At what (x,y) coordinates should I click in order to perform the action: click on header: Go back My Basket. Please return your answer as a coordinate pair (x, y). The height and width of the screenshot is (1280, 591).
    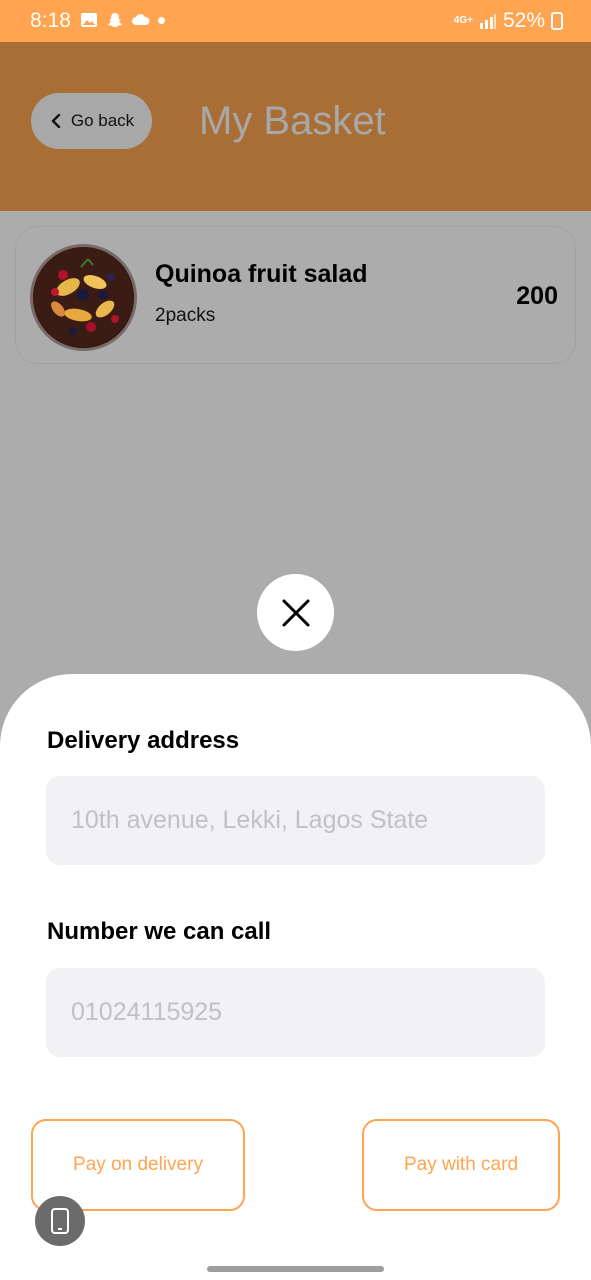
    Looking at the image, I should click on (295, 126).